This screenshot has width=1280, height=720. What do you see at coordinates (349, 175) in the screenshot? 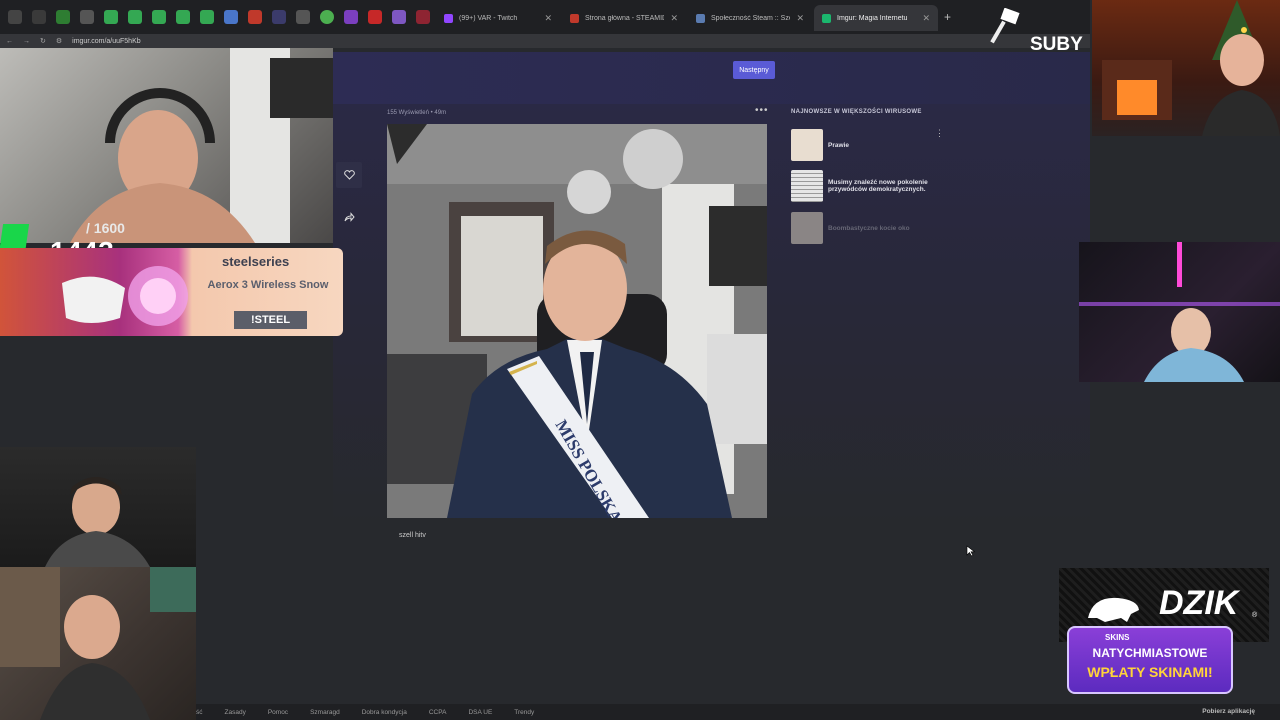
I see `favorite-heart-icon` at bounding box center [349, 175].